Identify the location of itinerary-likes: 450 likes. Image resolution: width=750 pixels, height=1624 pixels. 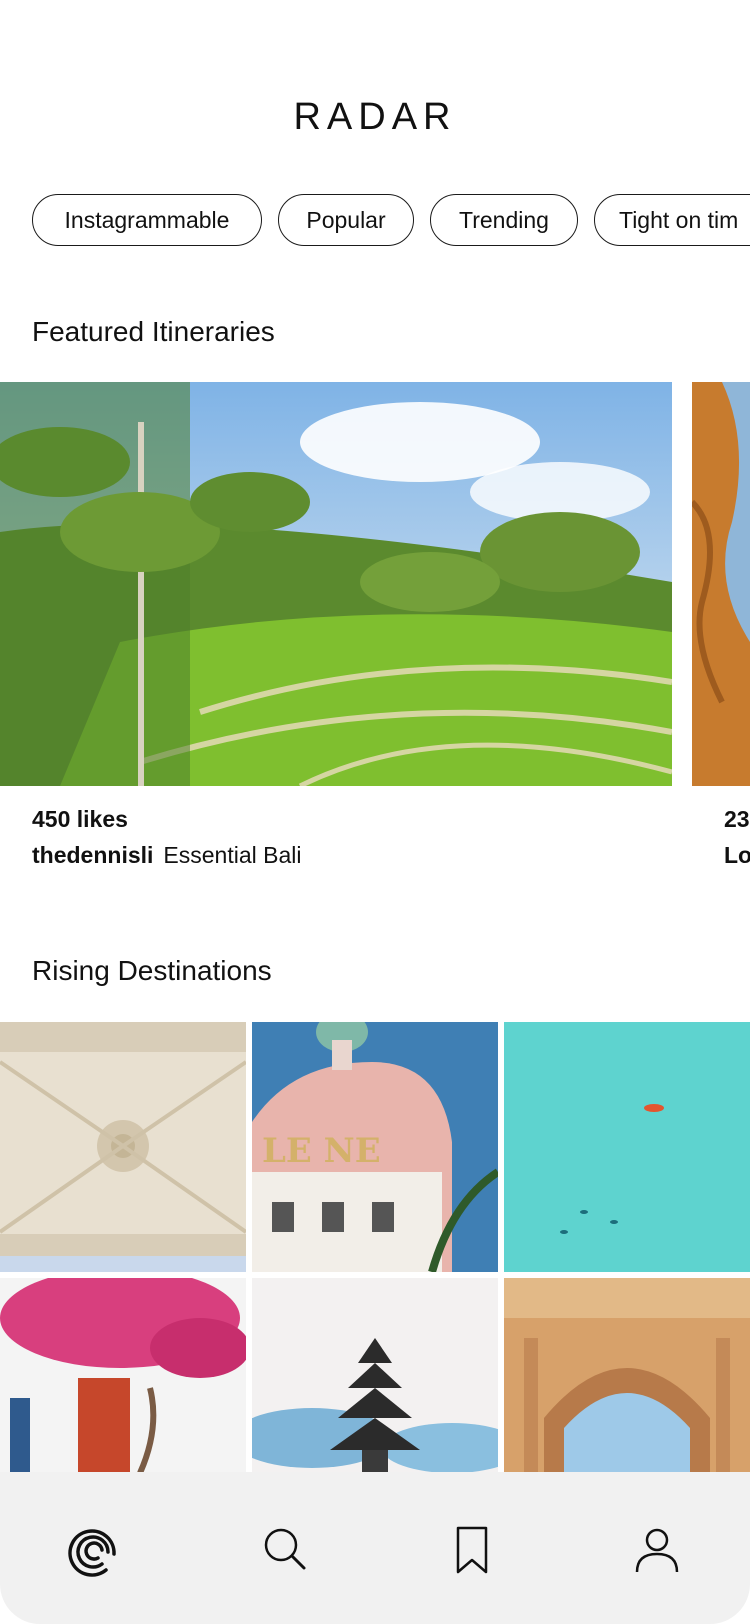
(80, 819).